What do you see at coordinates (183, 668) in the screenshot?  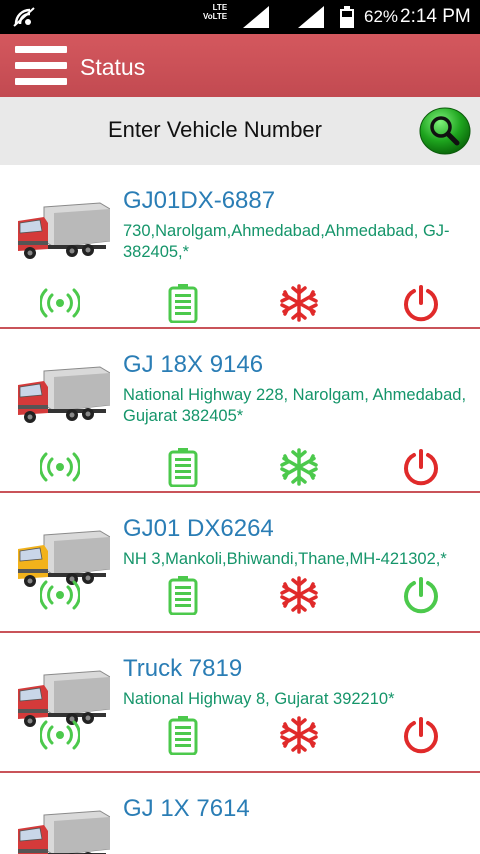 I see `vehicle-name: Truck 7819` at bounding box center [183, 668].